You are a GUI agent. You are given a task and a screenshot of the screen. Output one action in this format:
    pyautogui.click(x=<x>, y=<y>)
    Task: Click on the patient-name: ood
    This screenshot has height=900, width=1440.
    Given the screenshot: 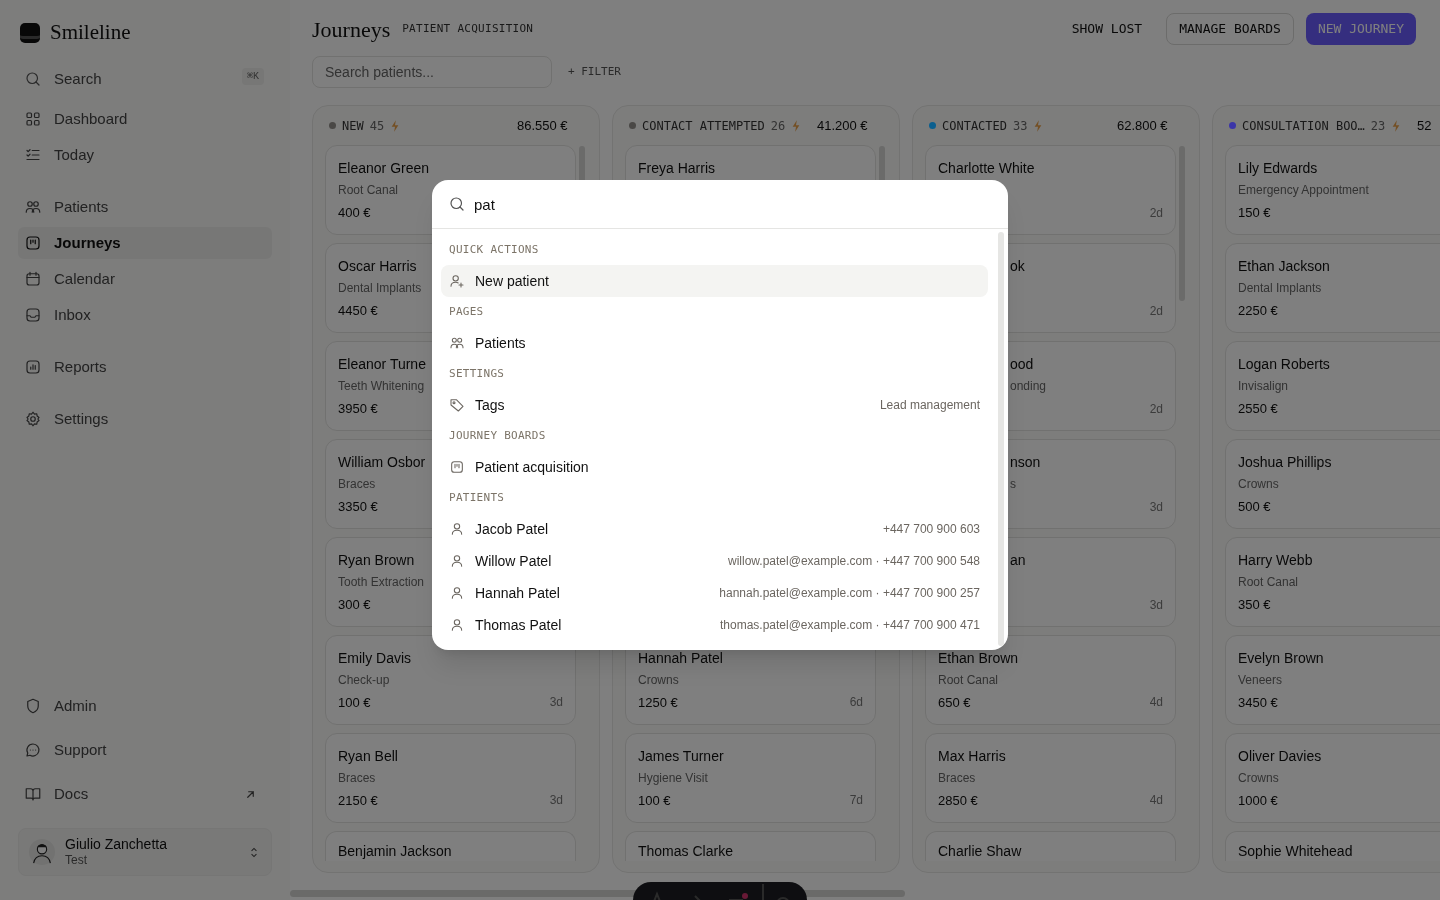 What is the action you would take?
    pyautogui.click(x=1022, y=364)
    